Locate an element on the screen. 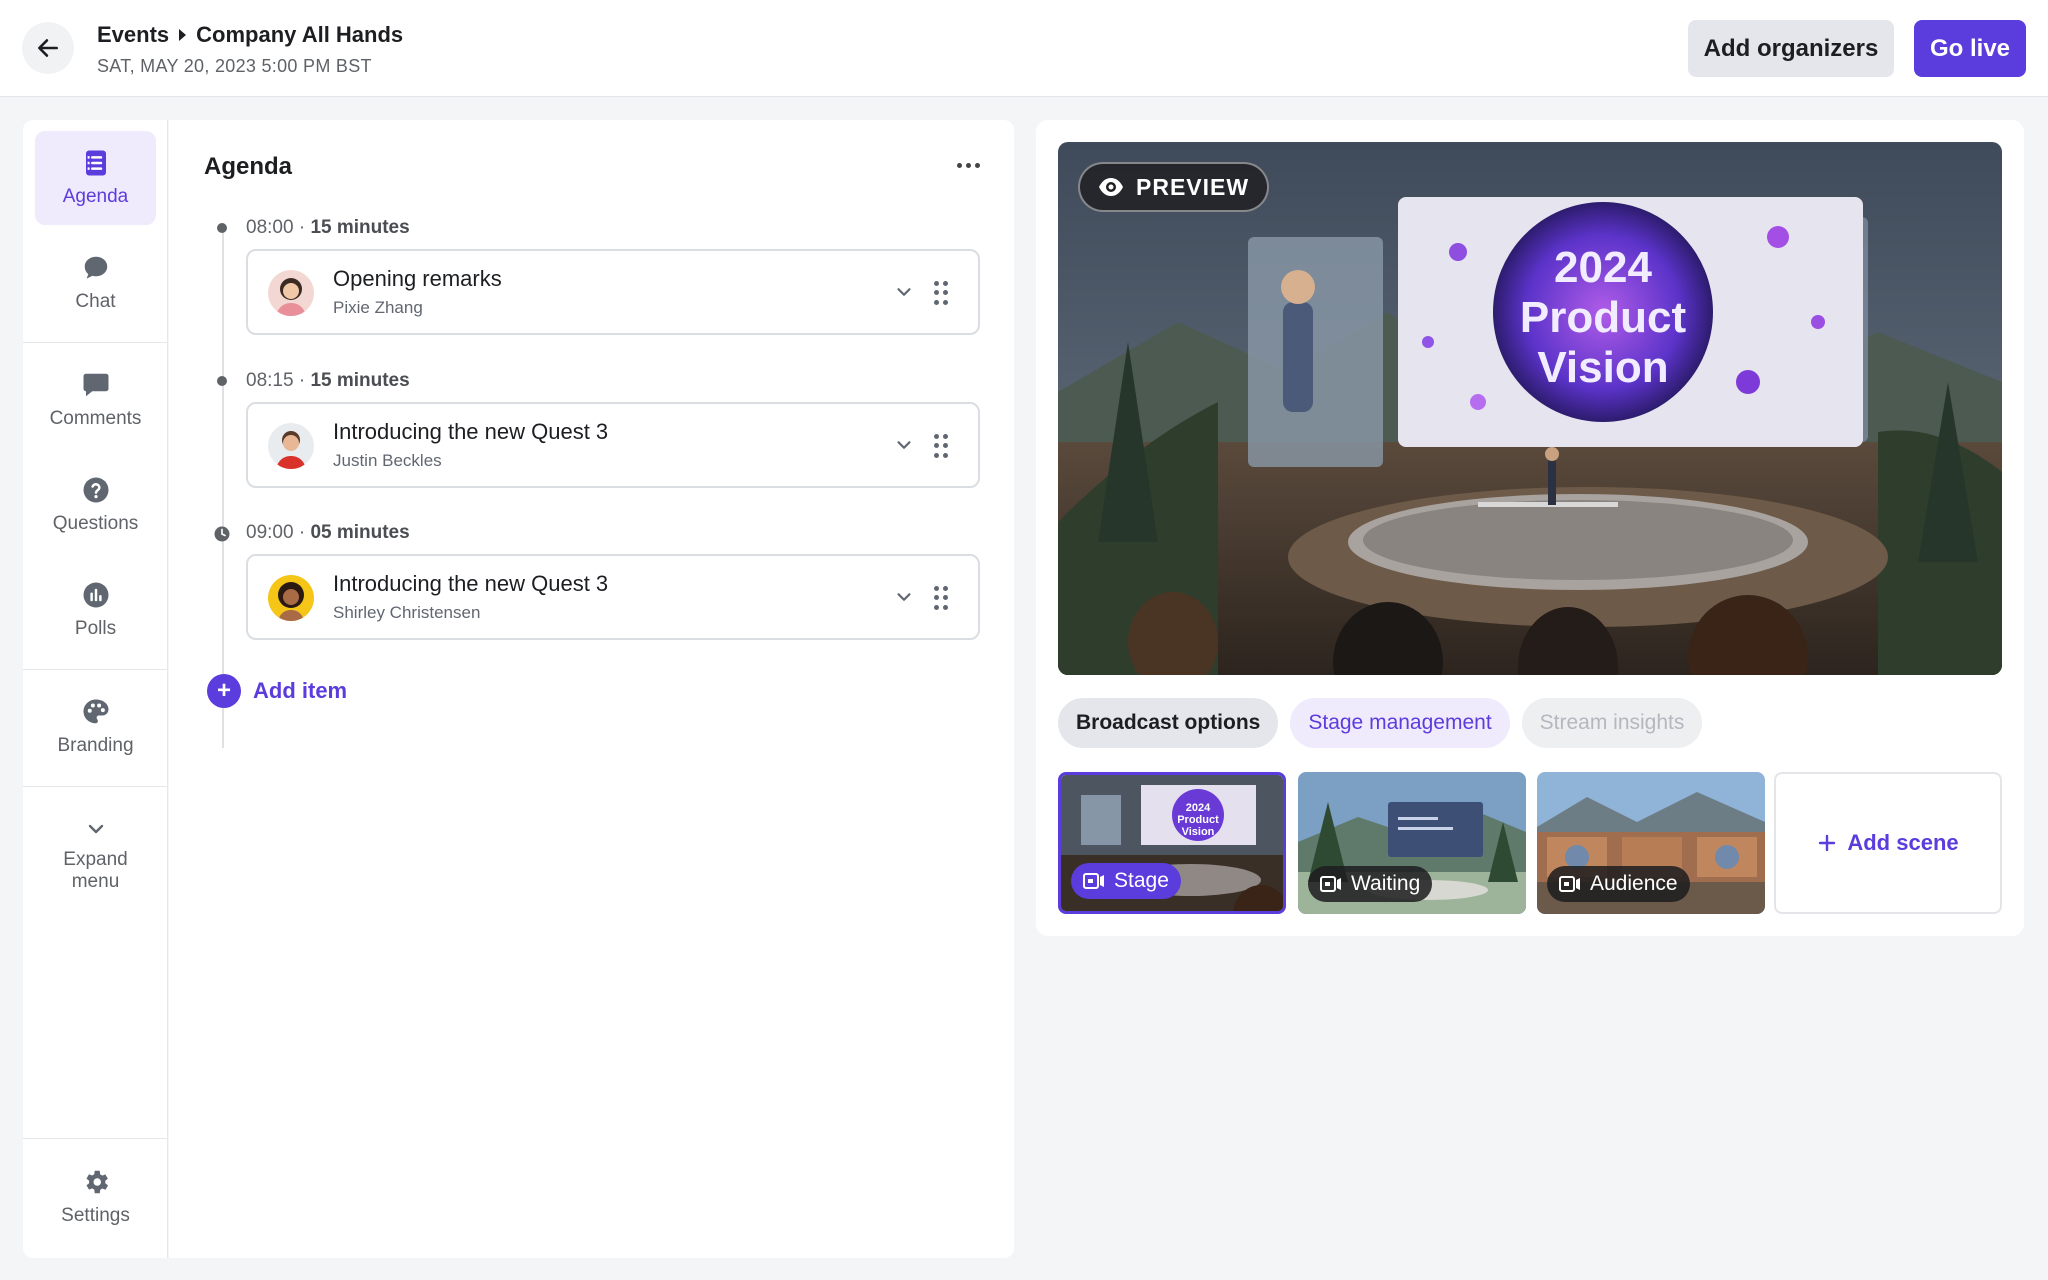  rail-label-chat: Chat is located at coordinates (95, 301).